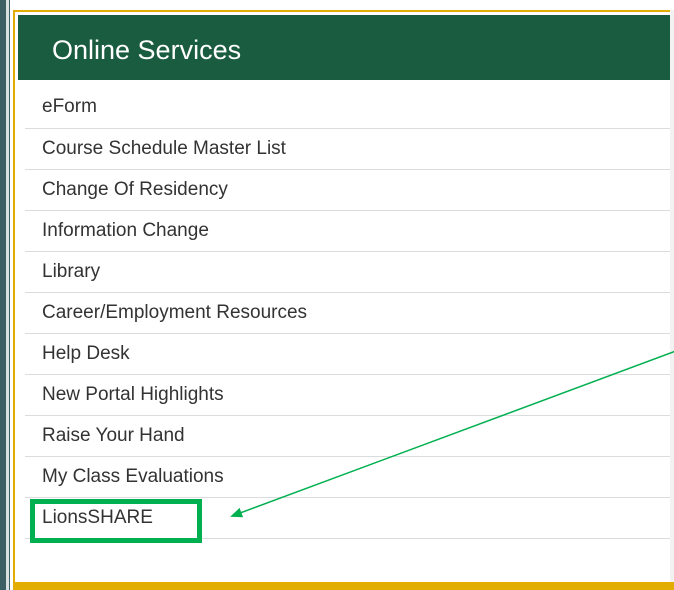 Image resolution: width=674 pixels, height=590 pixels. What do you see at coordinates (349, 231) in the screenshot?
I see `service-link-information-change: Information Change` at bounding box center [349, 231].